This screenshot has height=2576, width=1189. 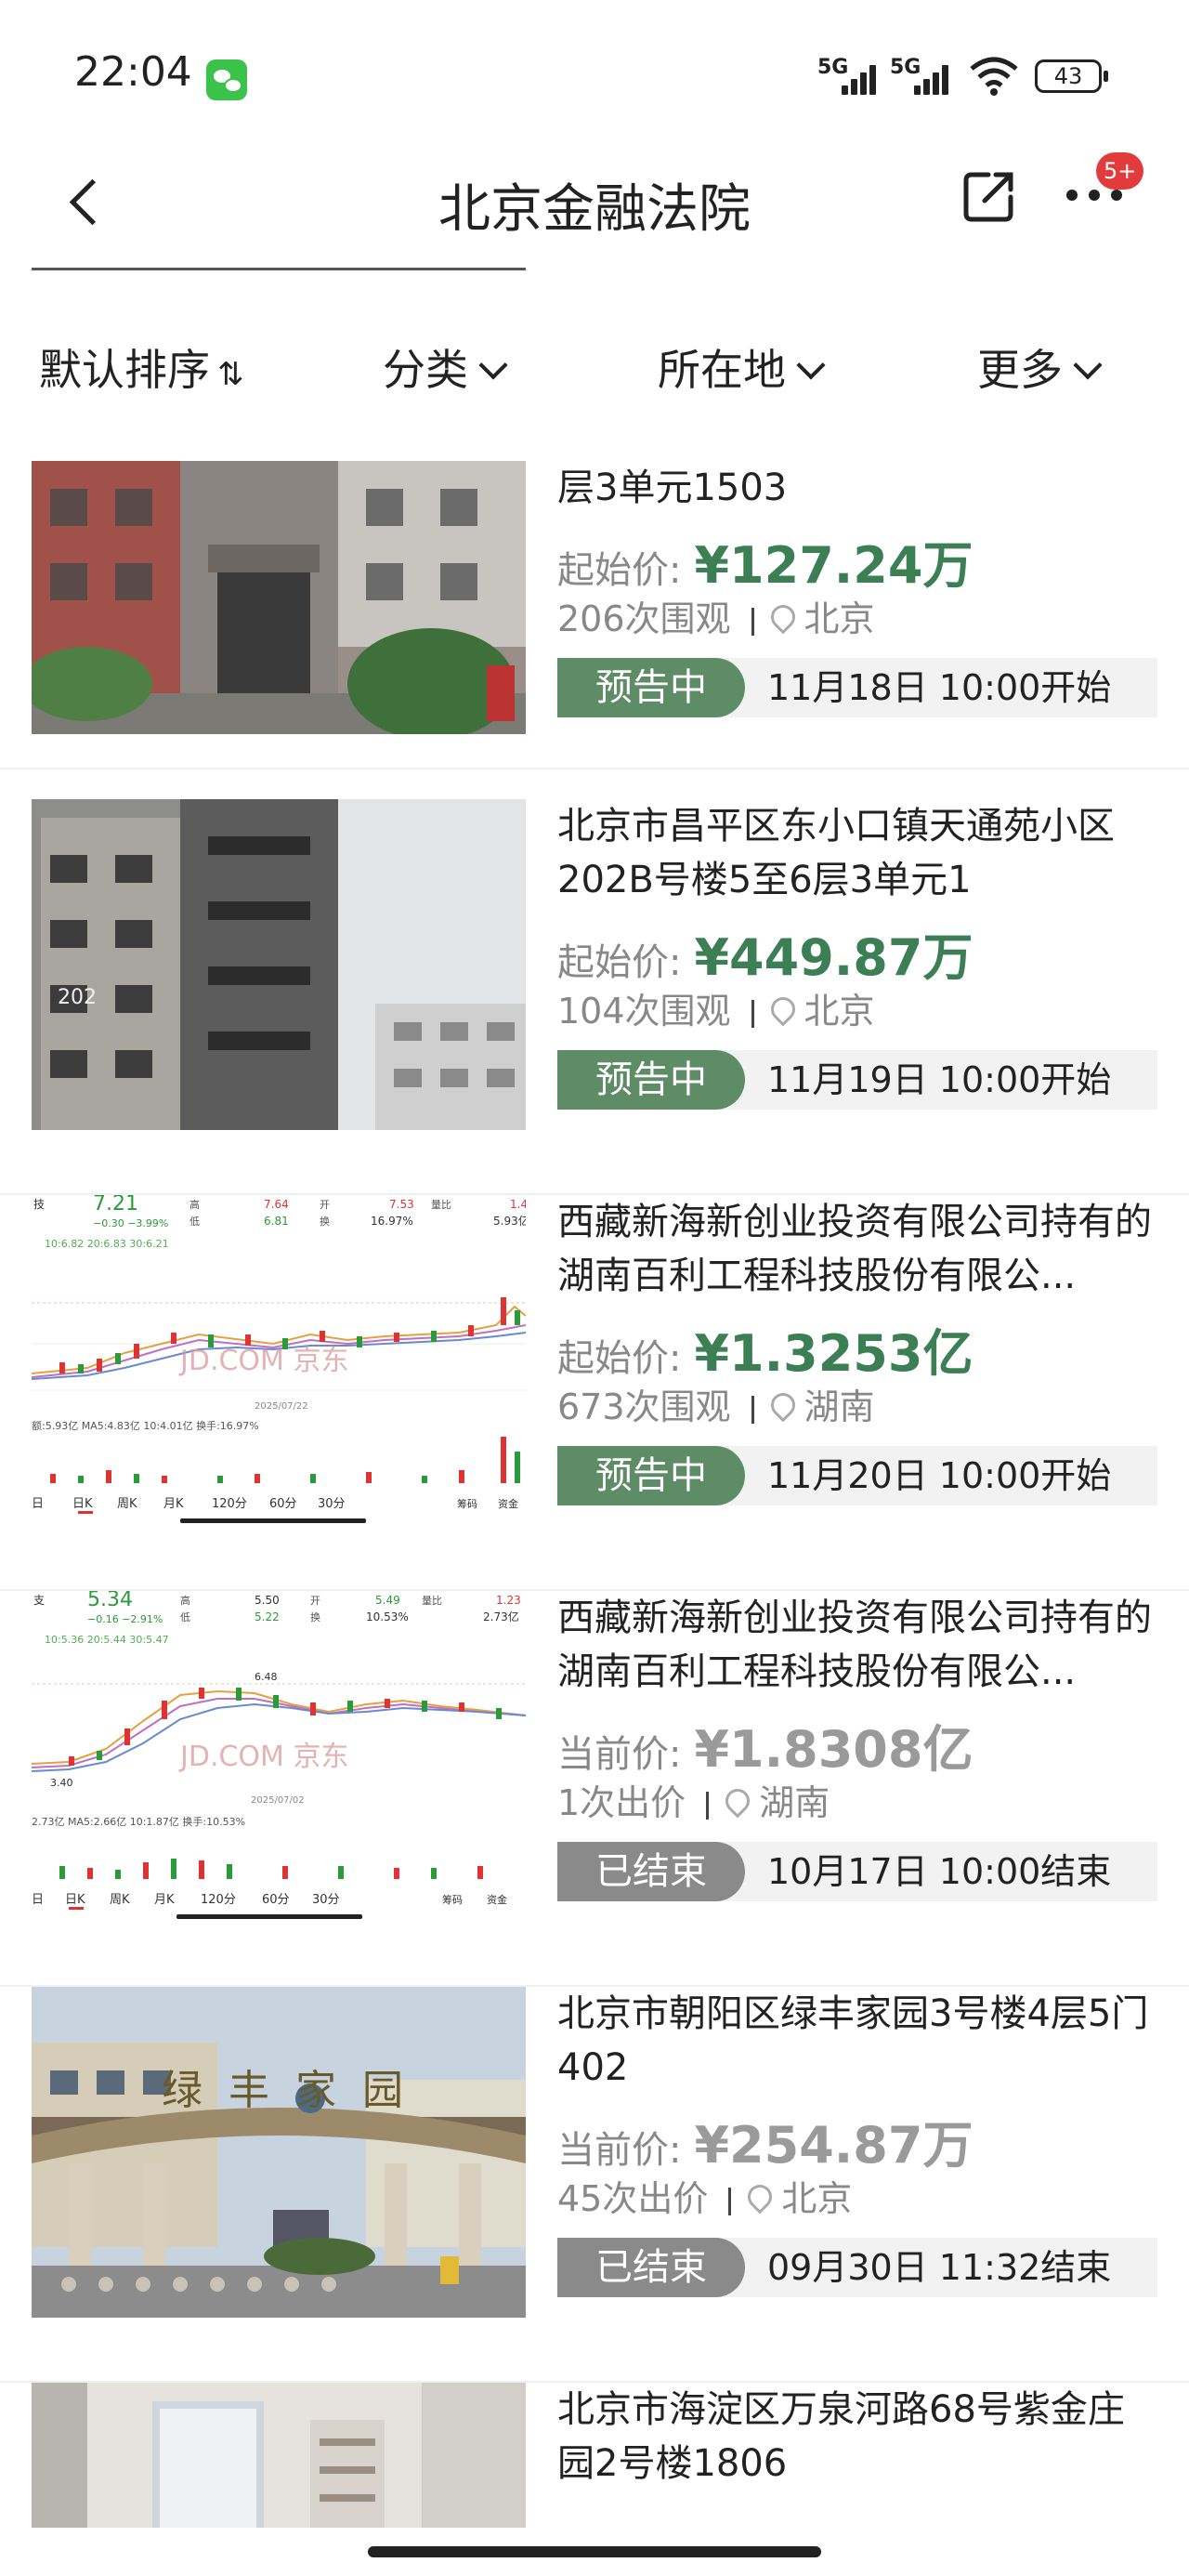 I want to click on svg-text: 高, so click(x=185, y=1600).